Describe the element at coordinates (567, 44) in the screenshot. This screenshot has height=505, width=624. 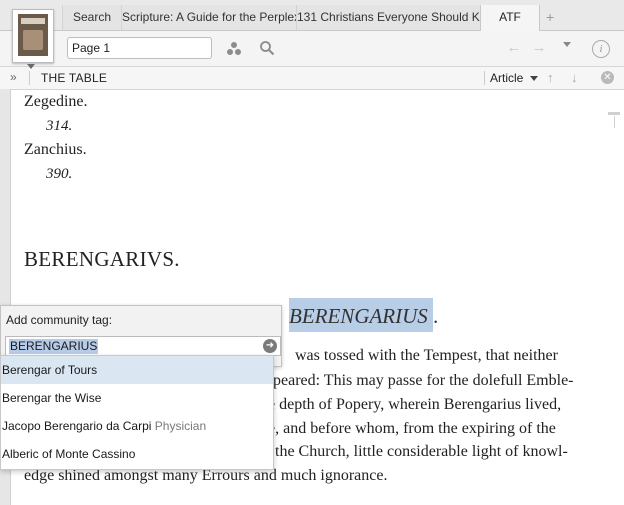
I see `history-dropdown-icon` at that location.